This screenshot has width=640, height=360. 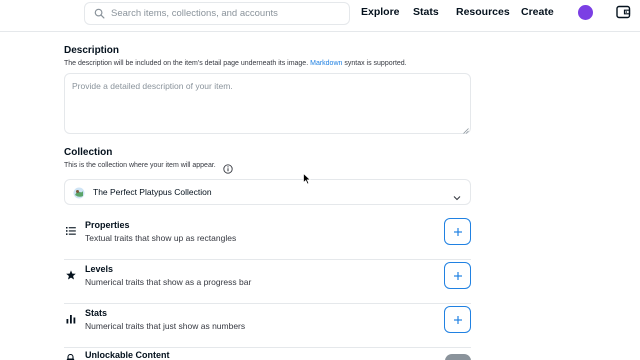 What do you see at coordinates (99, 14) in the screenshot?
I see `search-icon` at bounding box center [99, 14].